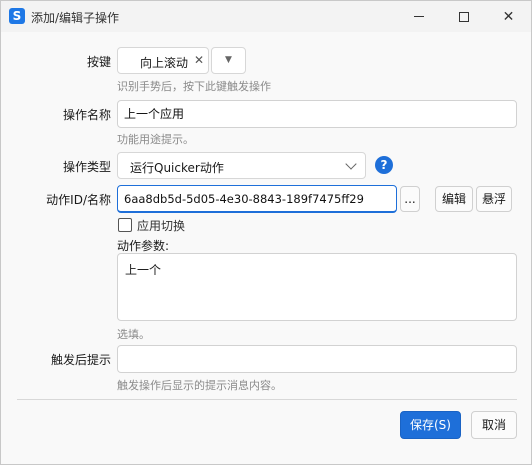  Describe the element at coordinates (199, 60) in the screenshot. I see `remove-hotkey-icon: ✕` at that location.